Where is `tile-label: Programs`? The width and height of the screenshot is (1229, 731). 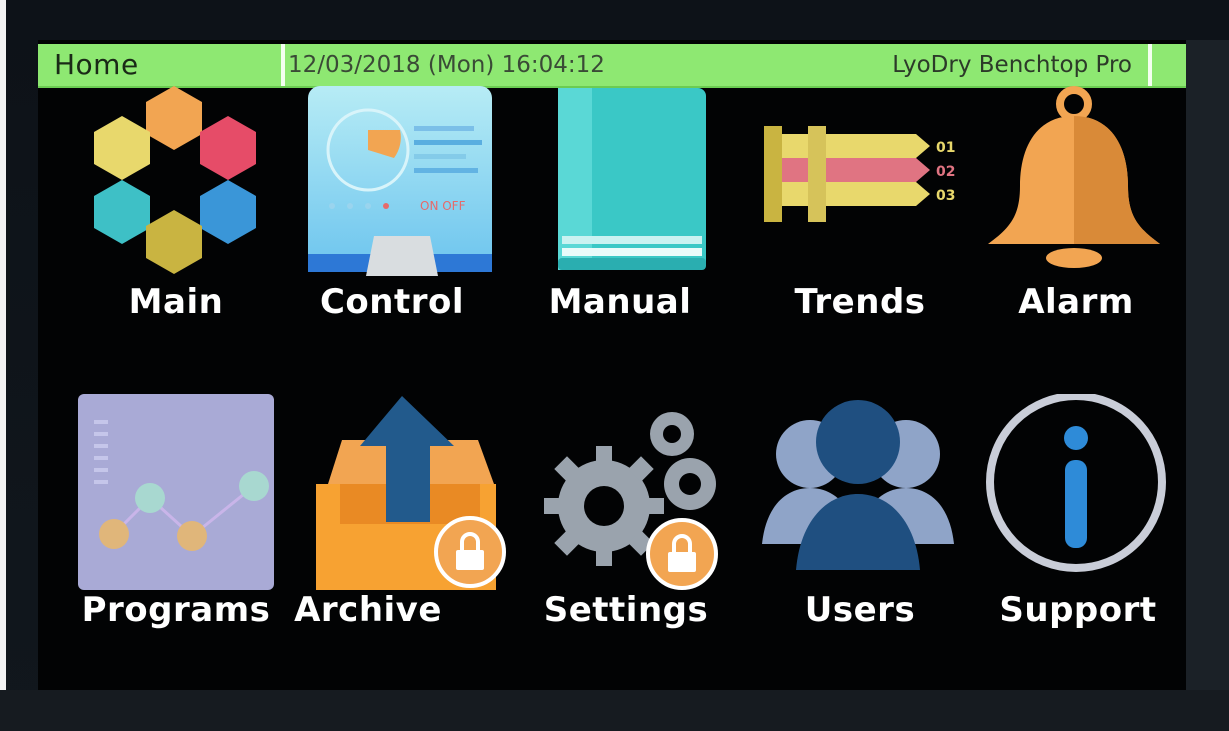
tile-label: Programs is located at coordinates (176, 610).